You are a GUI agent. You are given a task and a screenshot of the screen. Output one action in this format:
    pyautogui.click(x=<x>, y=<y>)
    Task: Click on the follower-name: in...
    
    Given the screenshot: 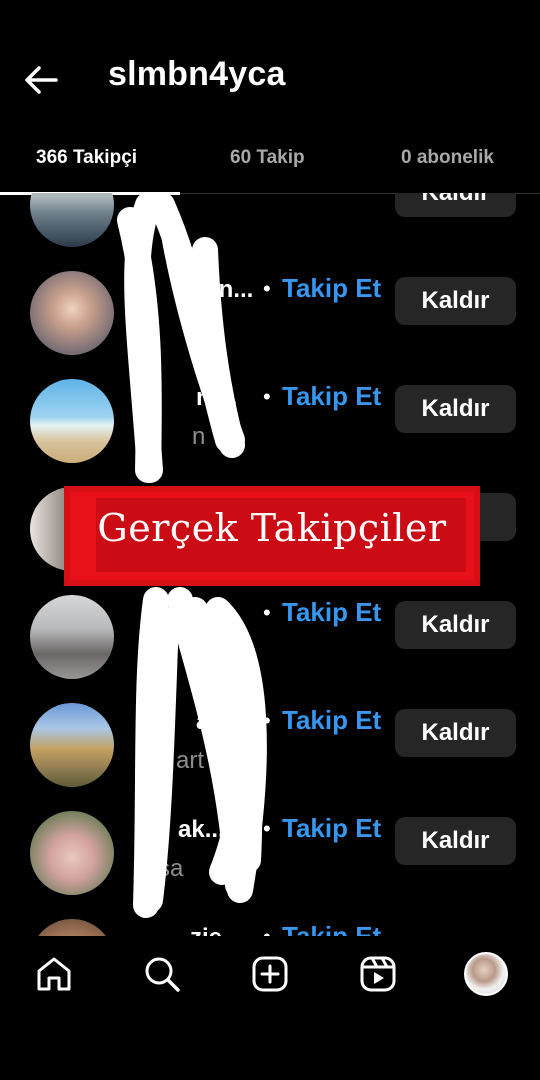 What is the action you would take?
    pyautogui.click(x=232, y=290)
    